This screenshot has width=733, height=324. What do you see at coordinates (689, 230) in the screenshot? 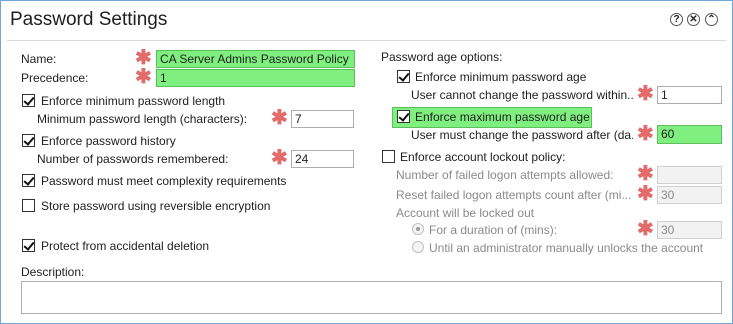
I see `duration-field: 30` at bounding box center [689, 230].